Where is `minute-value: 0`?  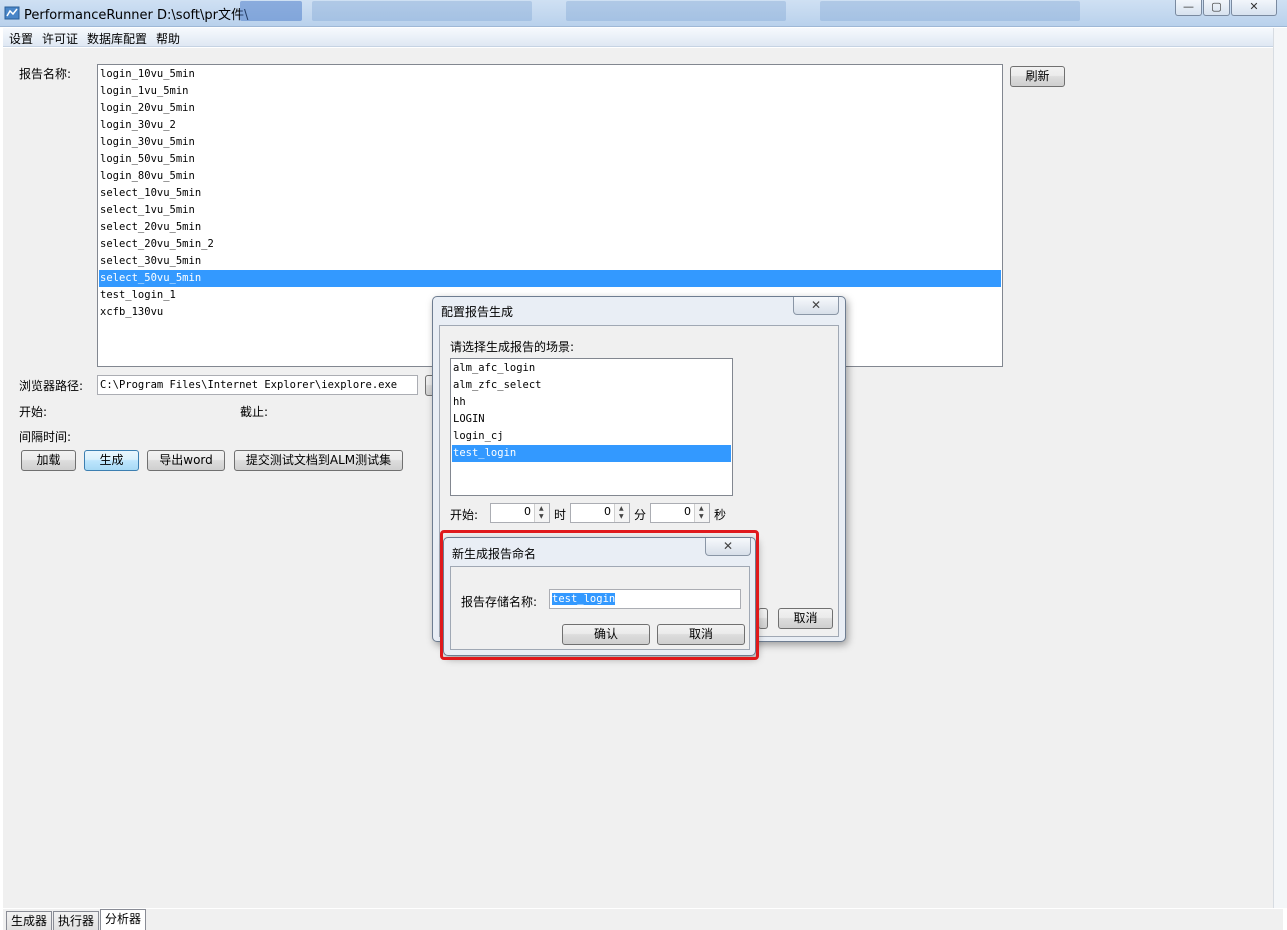
minute-value: 0 is located at coordinates (607, 511).